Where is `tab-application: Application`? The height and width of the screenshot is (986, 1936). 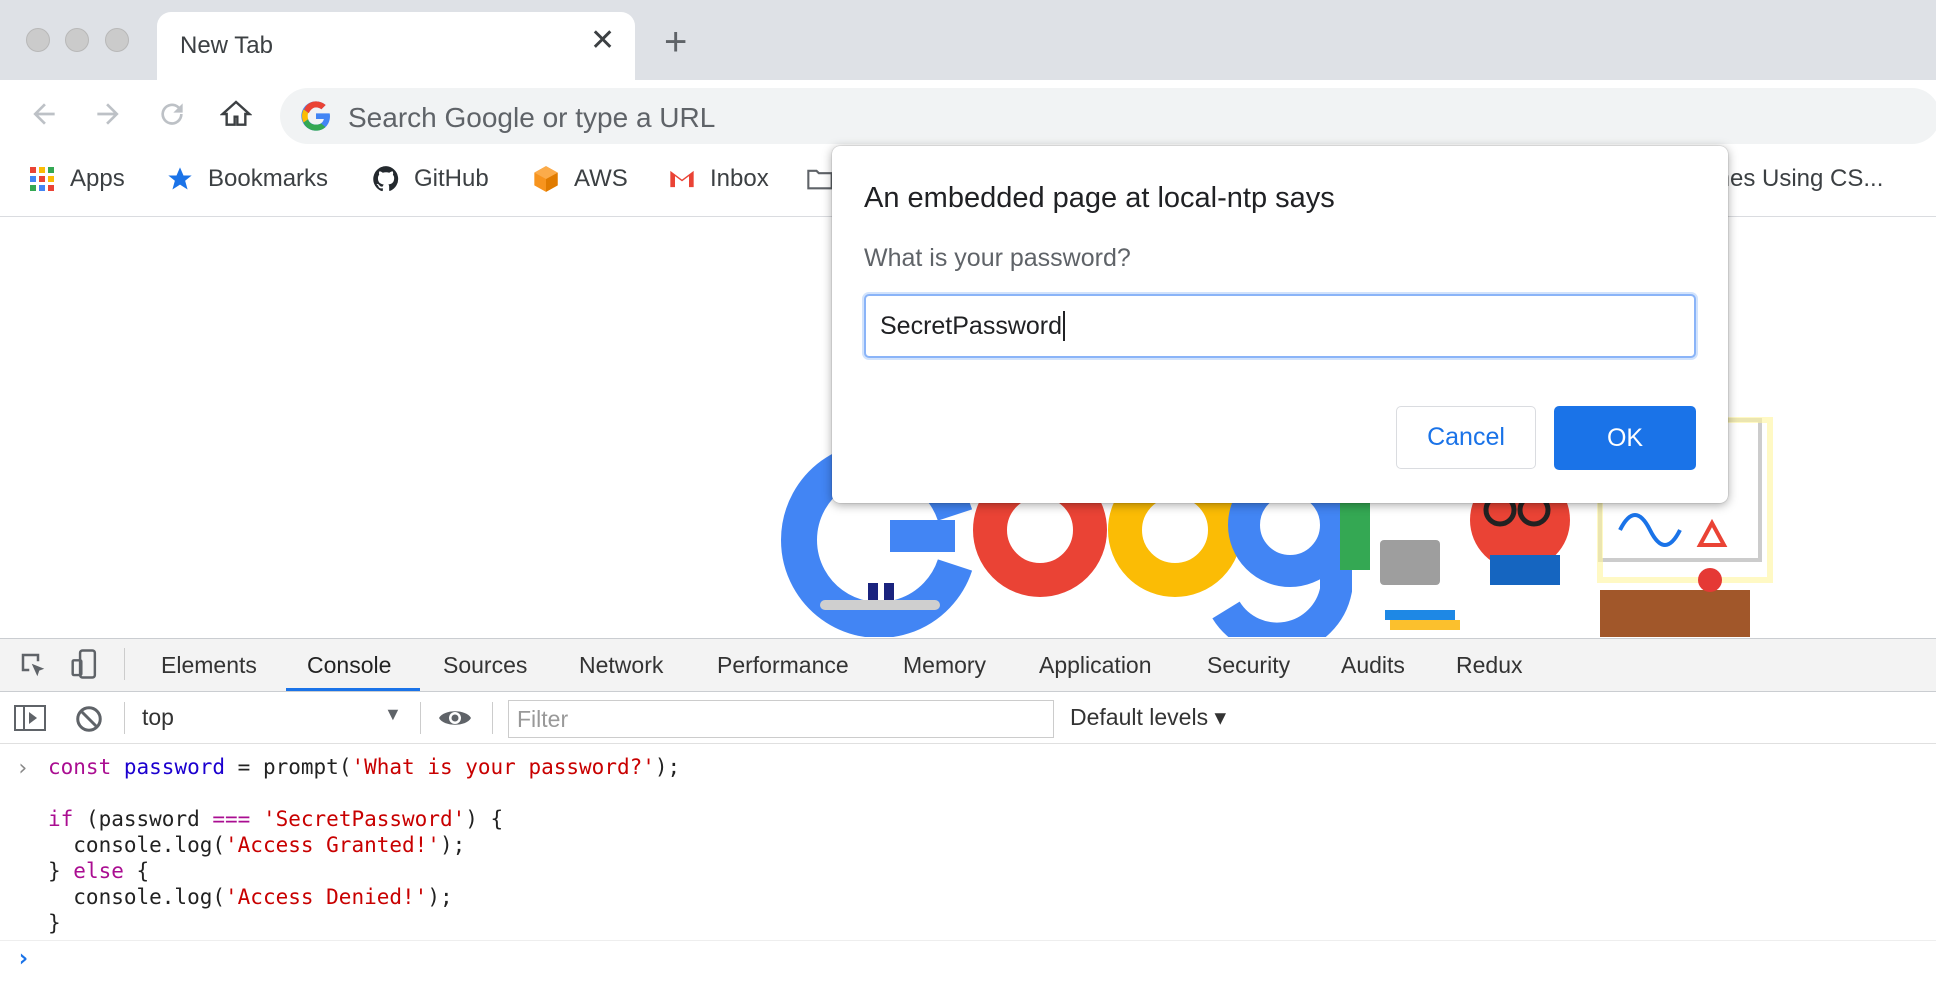
tab-application: Application is located at coordinates (1095, 665).